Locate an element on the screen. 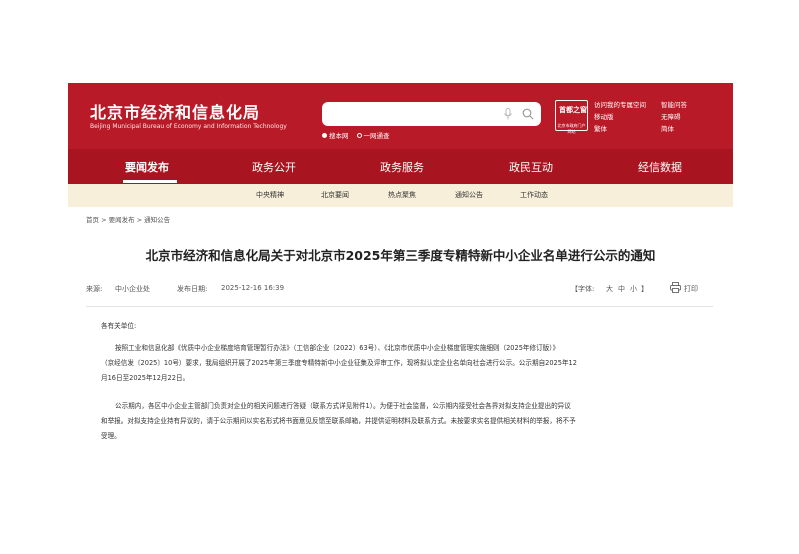 Image resolution: width=799 pixels, height=554 pixels. print-button: 打印 is located at coordinates (691, 289).